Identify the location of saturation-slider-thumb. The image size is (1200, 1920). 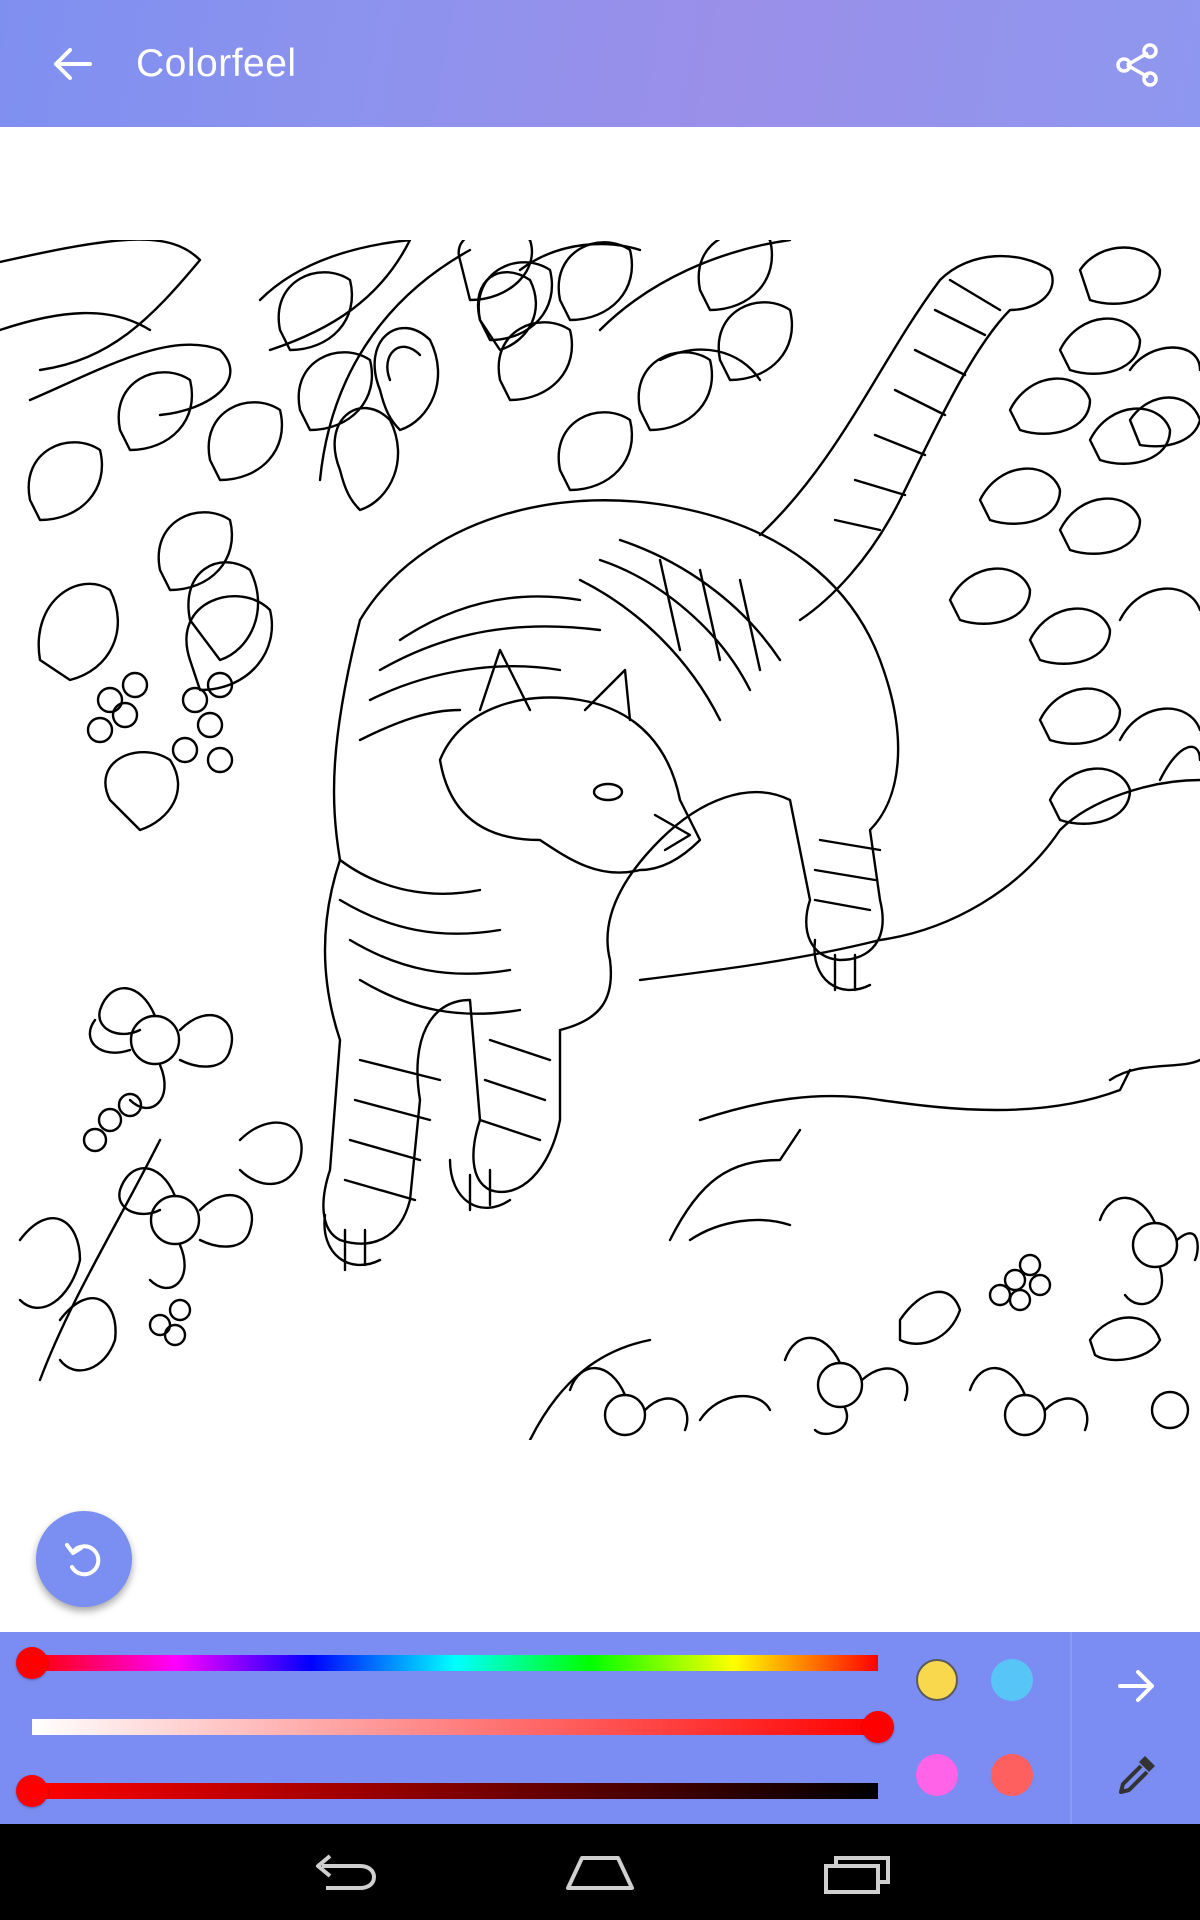
(878, 1727).